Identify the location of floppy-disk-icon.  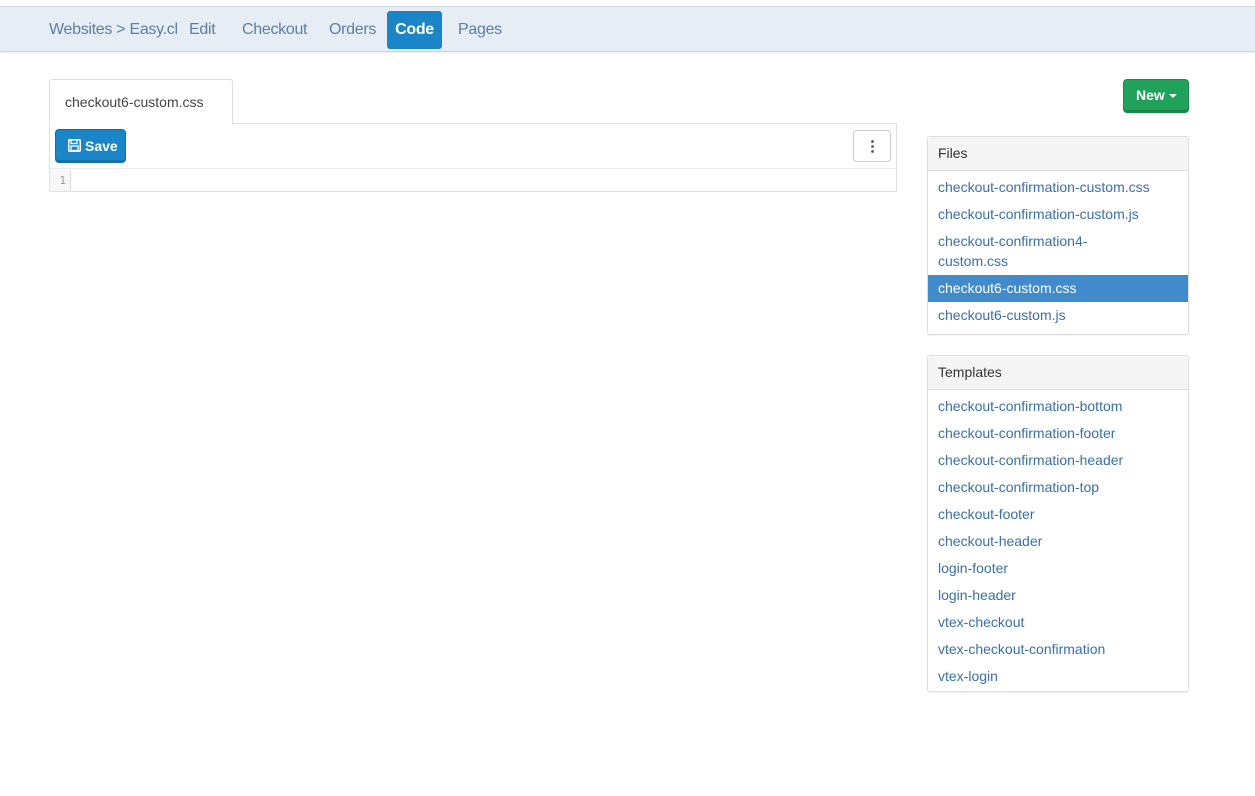
(74, 145).